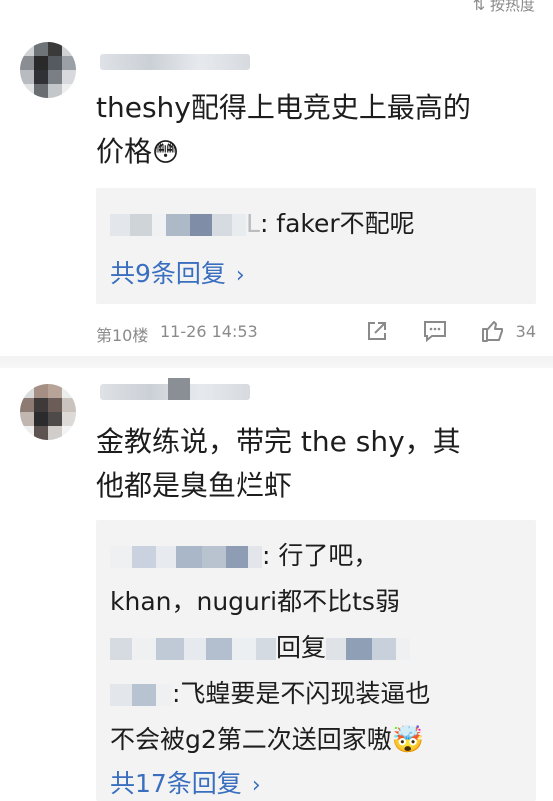 The height and width of the screenshot is (801, 553). Describe the element at coordinates (479, 7) in the screenshot. I see `sort-icon: ⇅` at that location.